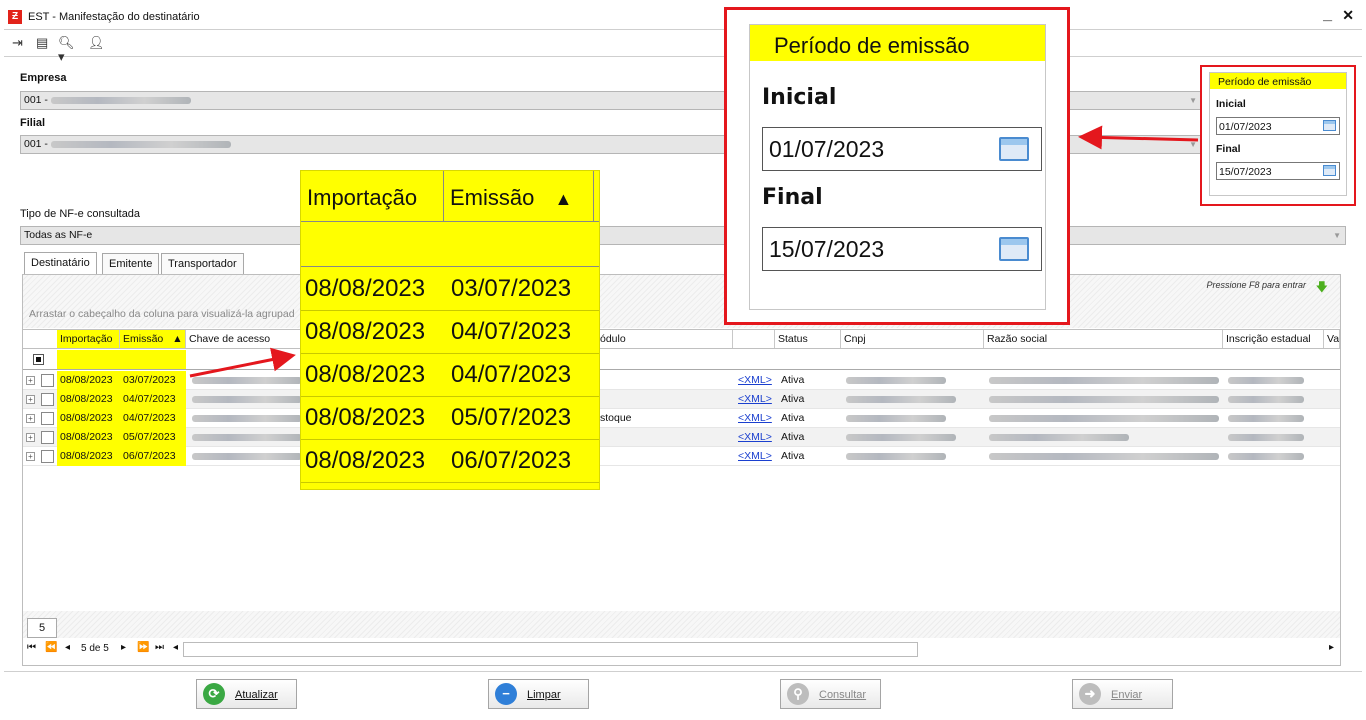 The height and width of the screenshot is (720, 1366). What do you see at coordinates (1278, 171) in the screenshot?
I see `final-date-input: 15/07/2023` at bounding box center [1278, 171].